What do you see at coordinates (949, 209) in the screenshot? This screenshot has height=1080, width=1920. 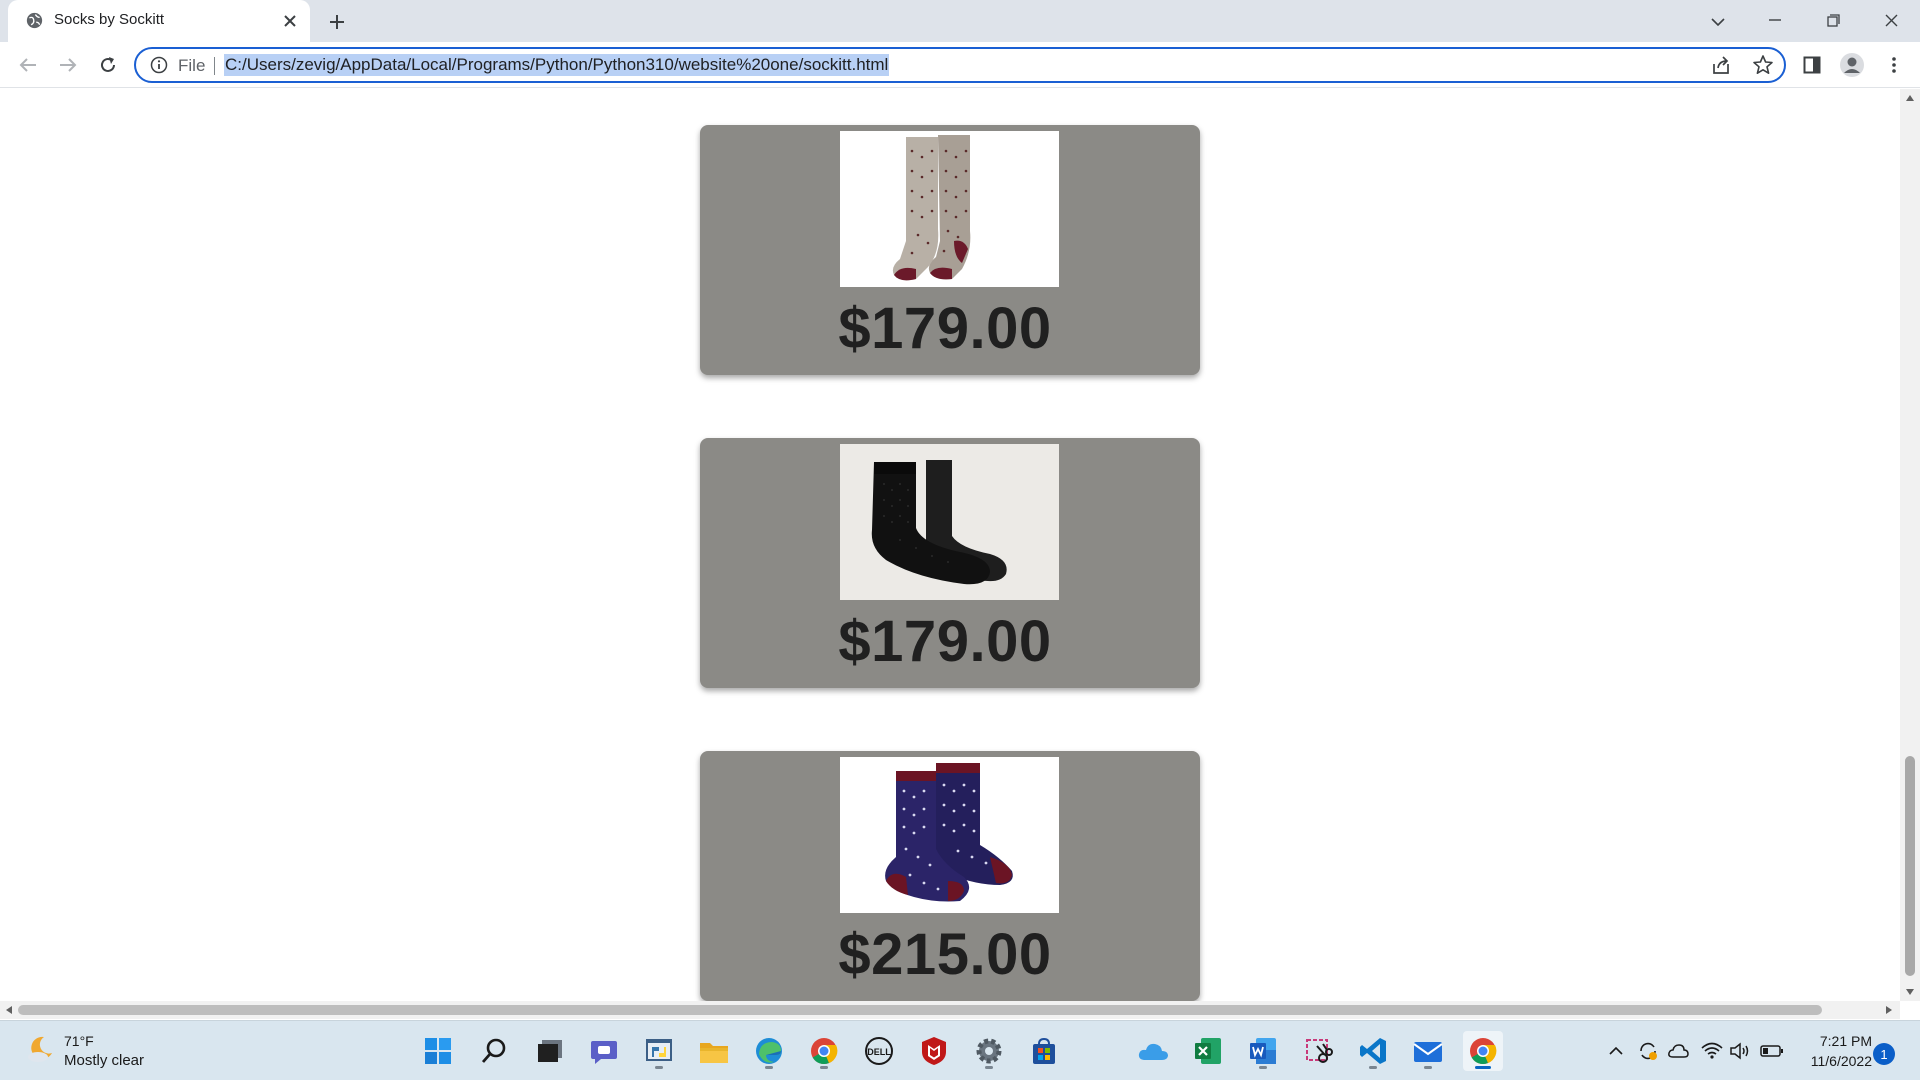 I see `product-image-beige-socks` at bounding box center [949, 209].